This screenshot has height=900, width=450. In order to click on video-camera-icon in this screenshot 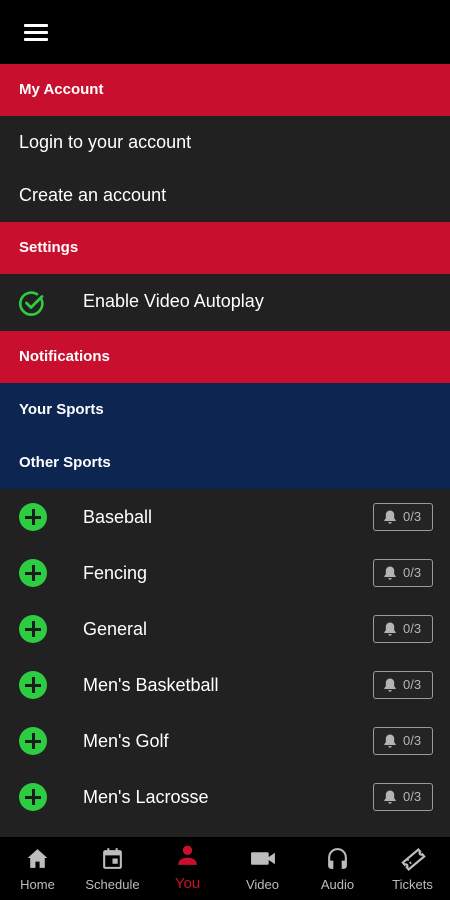, I will do `click(263, 858)`.